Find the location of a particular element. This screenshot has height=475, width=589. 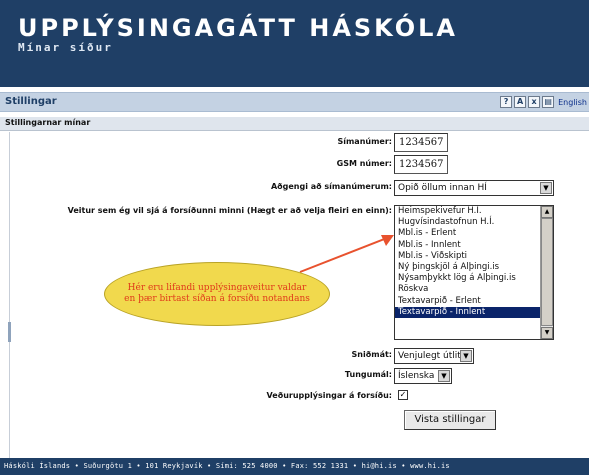

left-resize-handle is located at coordinates (9, 332).